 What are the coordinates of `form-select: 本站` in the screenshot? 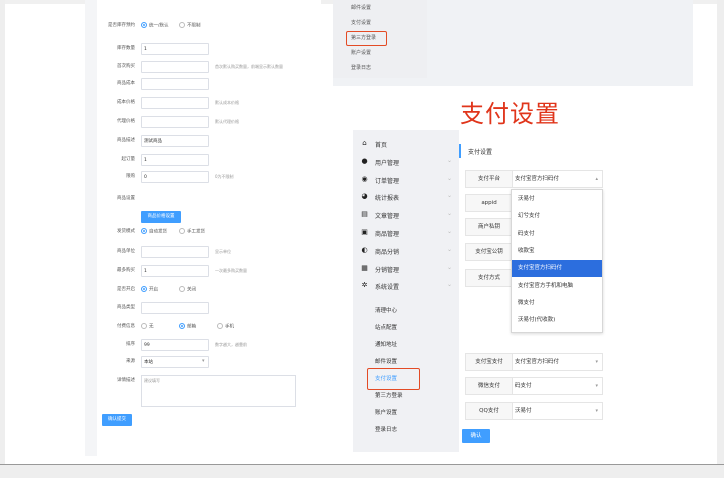 It's located at (175, 362).